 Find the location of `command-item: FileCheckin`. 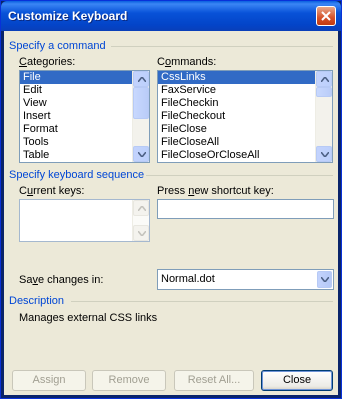

command-item: FileCheckin is located at coordinates (245, 103).